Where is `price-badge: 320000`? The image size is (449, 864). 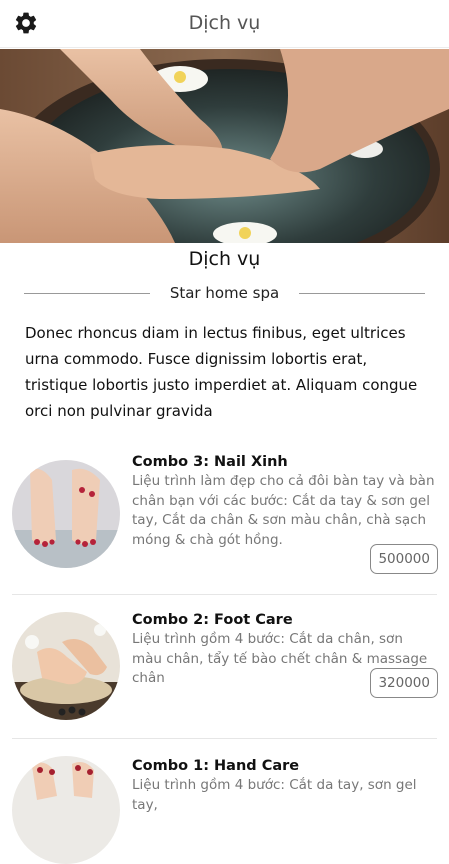 price-badge: 320000 is located at coordinates (404, 683).